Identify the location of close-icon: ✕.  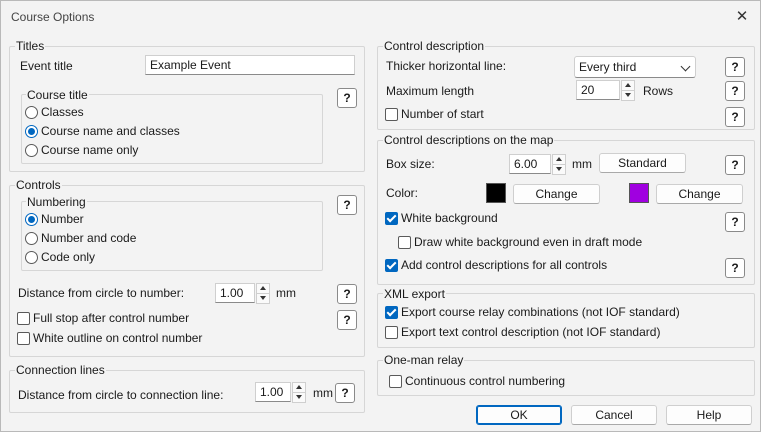
(742, 17).